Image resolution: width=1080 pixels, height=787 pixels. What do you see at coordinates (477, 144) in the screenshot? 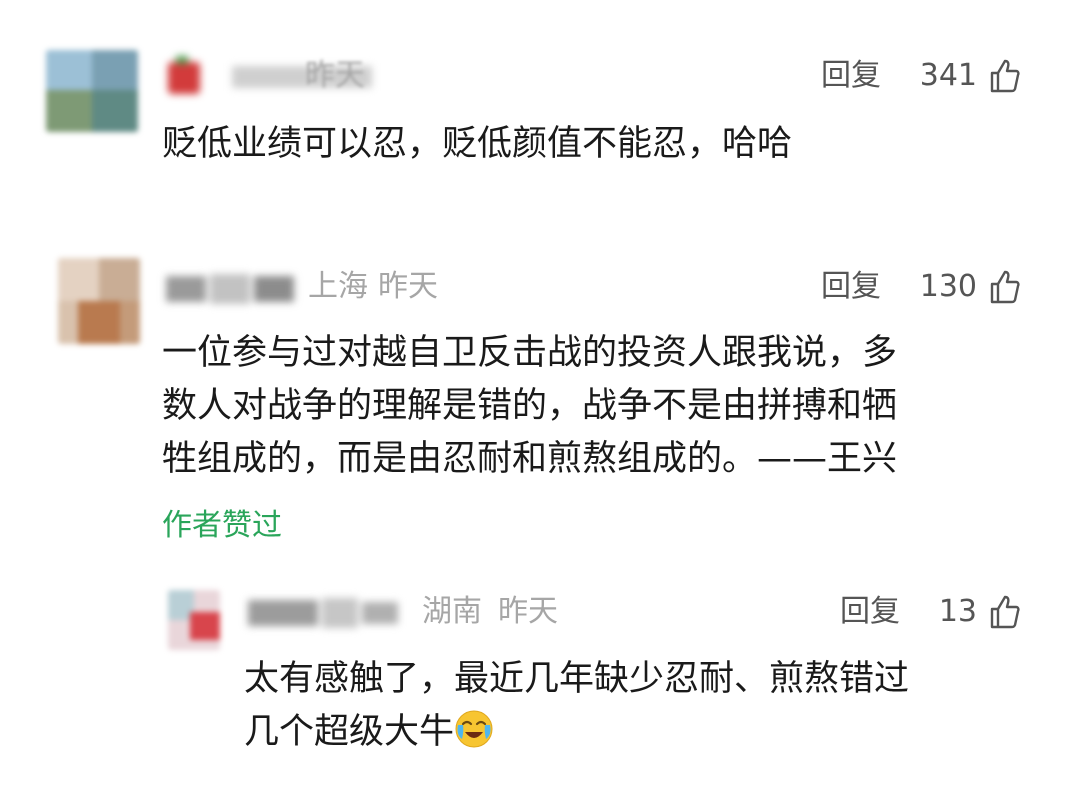
I see `comment-text-line: 贬低业绩可以忍，贬低颜值不能忍，哈哈` at bounding box center [477, 144].